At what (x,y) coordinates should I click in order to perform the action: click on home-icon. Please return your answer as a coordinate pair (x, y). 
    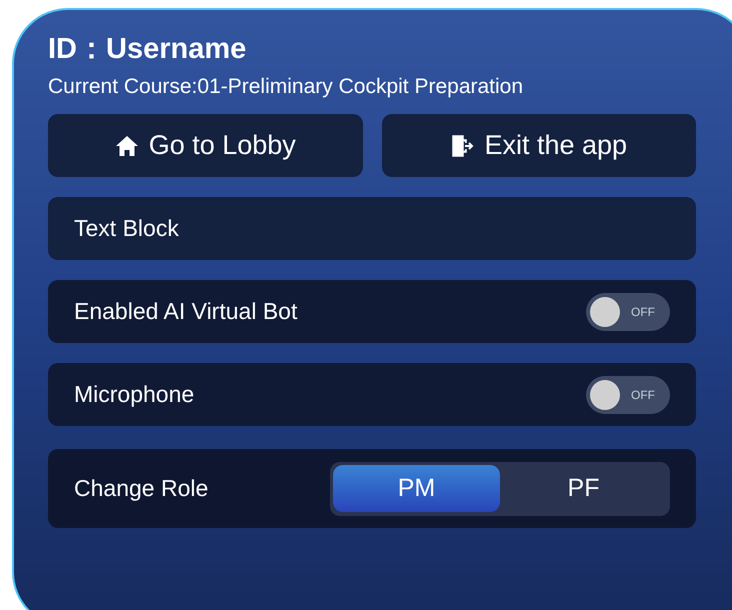
    Looking at the image, I should click on (126, 145).